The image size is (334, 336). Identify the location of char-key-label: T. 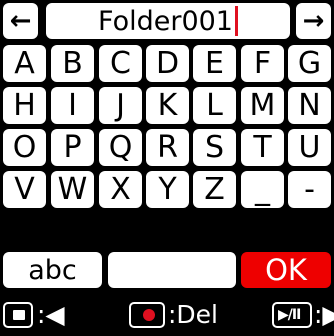
(262, 147).